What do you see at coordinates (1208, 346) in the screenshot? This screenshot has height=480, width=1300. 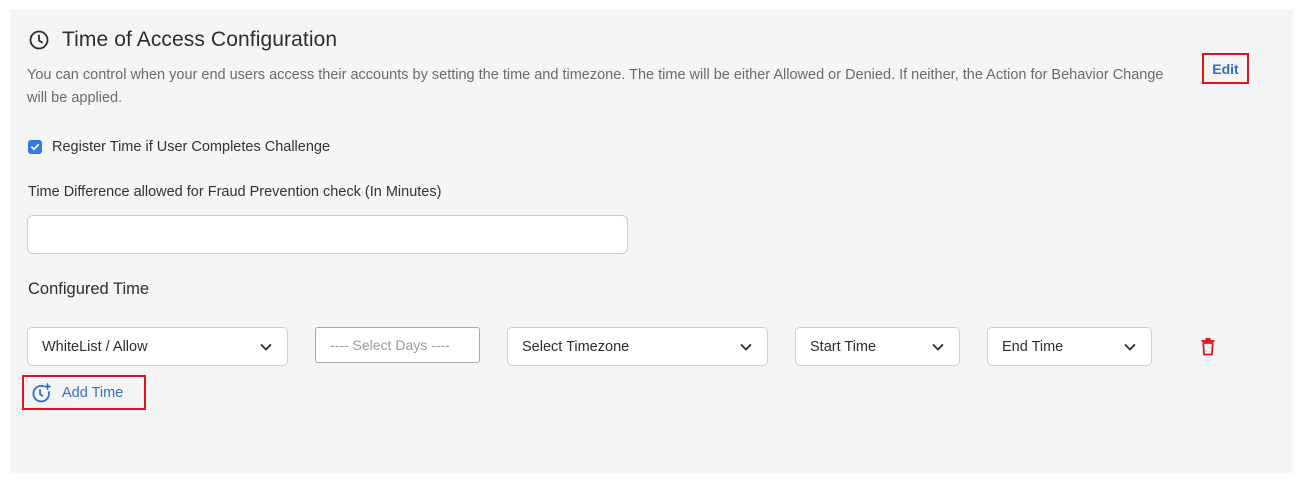 I see `trash-icon` at bounding box center [1208, 346].